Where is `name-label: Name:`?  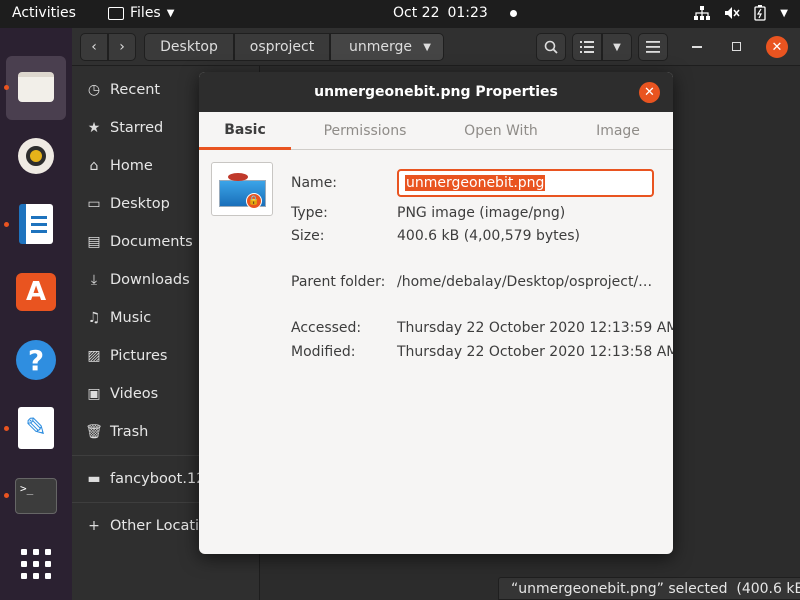
name-label: Name: is located at coordinates (314, 183).